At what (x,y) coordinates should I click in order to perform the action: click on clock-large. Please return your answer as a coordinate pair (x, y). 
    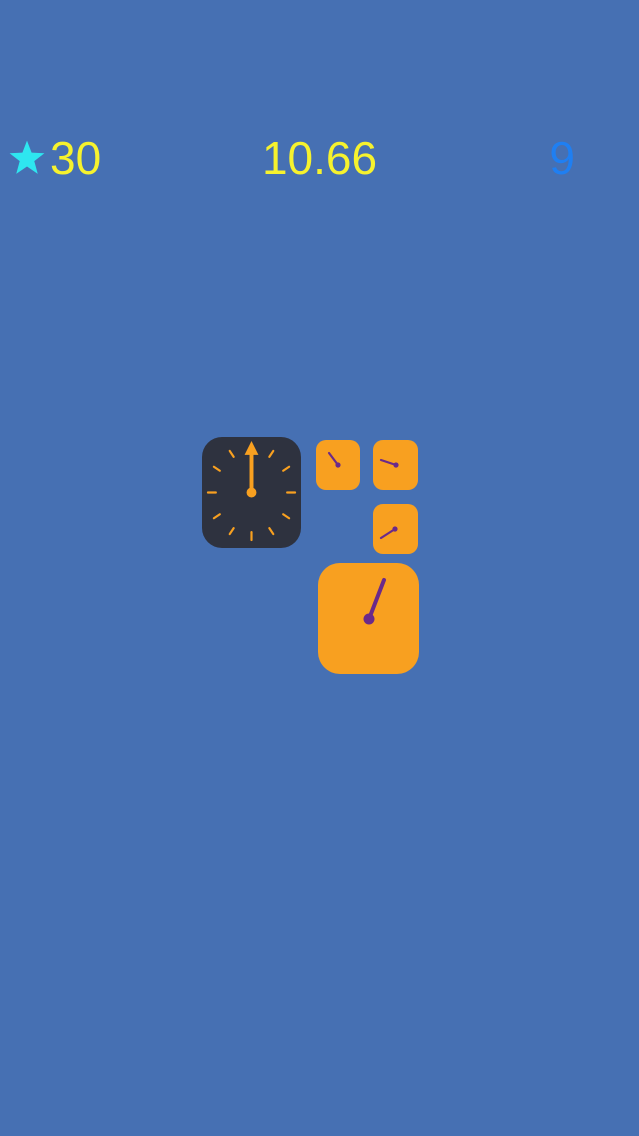
    Looking at the image, I should click on (368, 618).